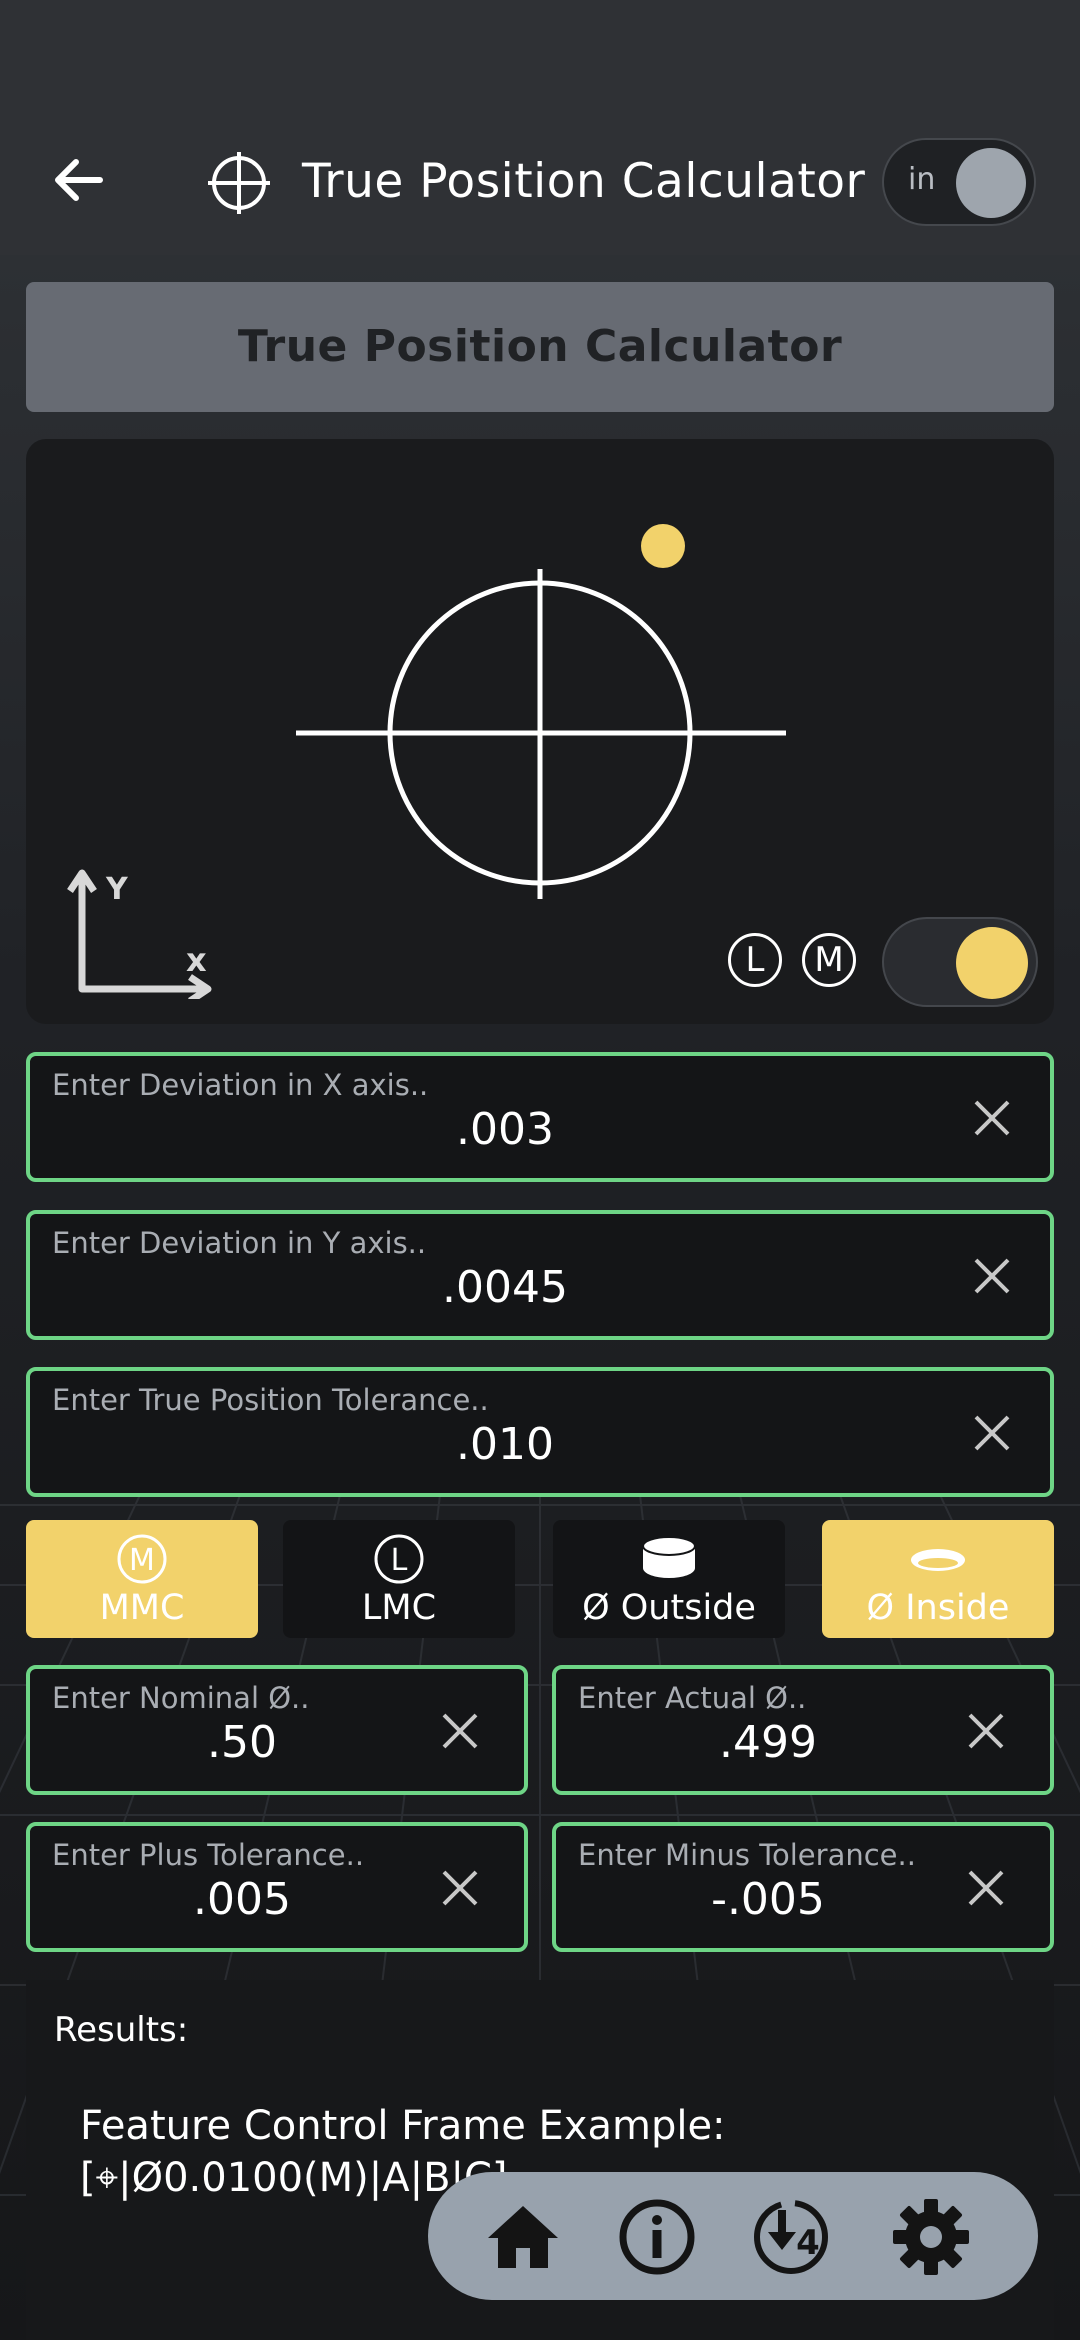  What do you see at coordinates (733, 2236) in the screenshot?
I see `bottom-navigation: 4` at bounding box center [733, 2236].